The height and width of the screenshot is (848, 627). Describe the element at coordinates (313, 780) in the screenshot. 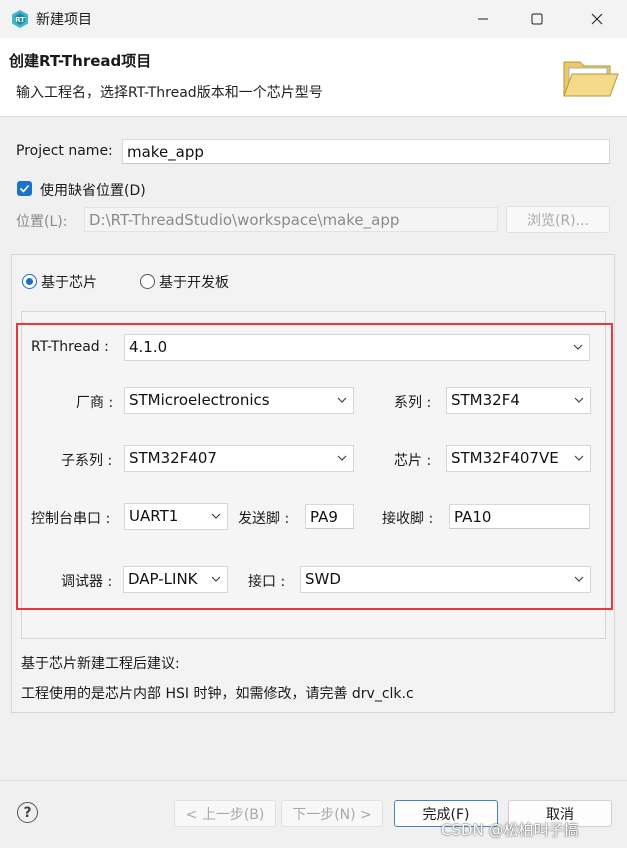

I see `footer-divider` at that location.